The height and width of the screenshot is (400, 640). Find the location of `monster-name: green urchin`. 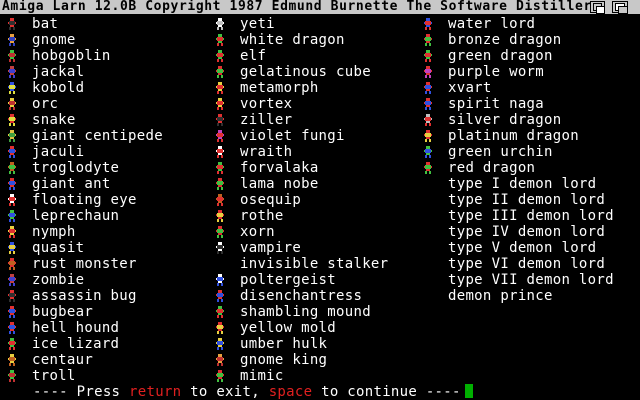

monster-name: green urchin is located at coordinates (500, 152).